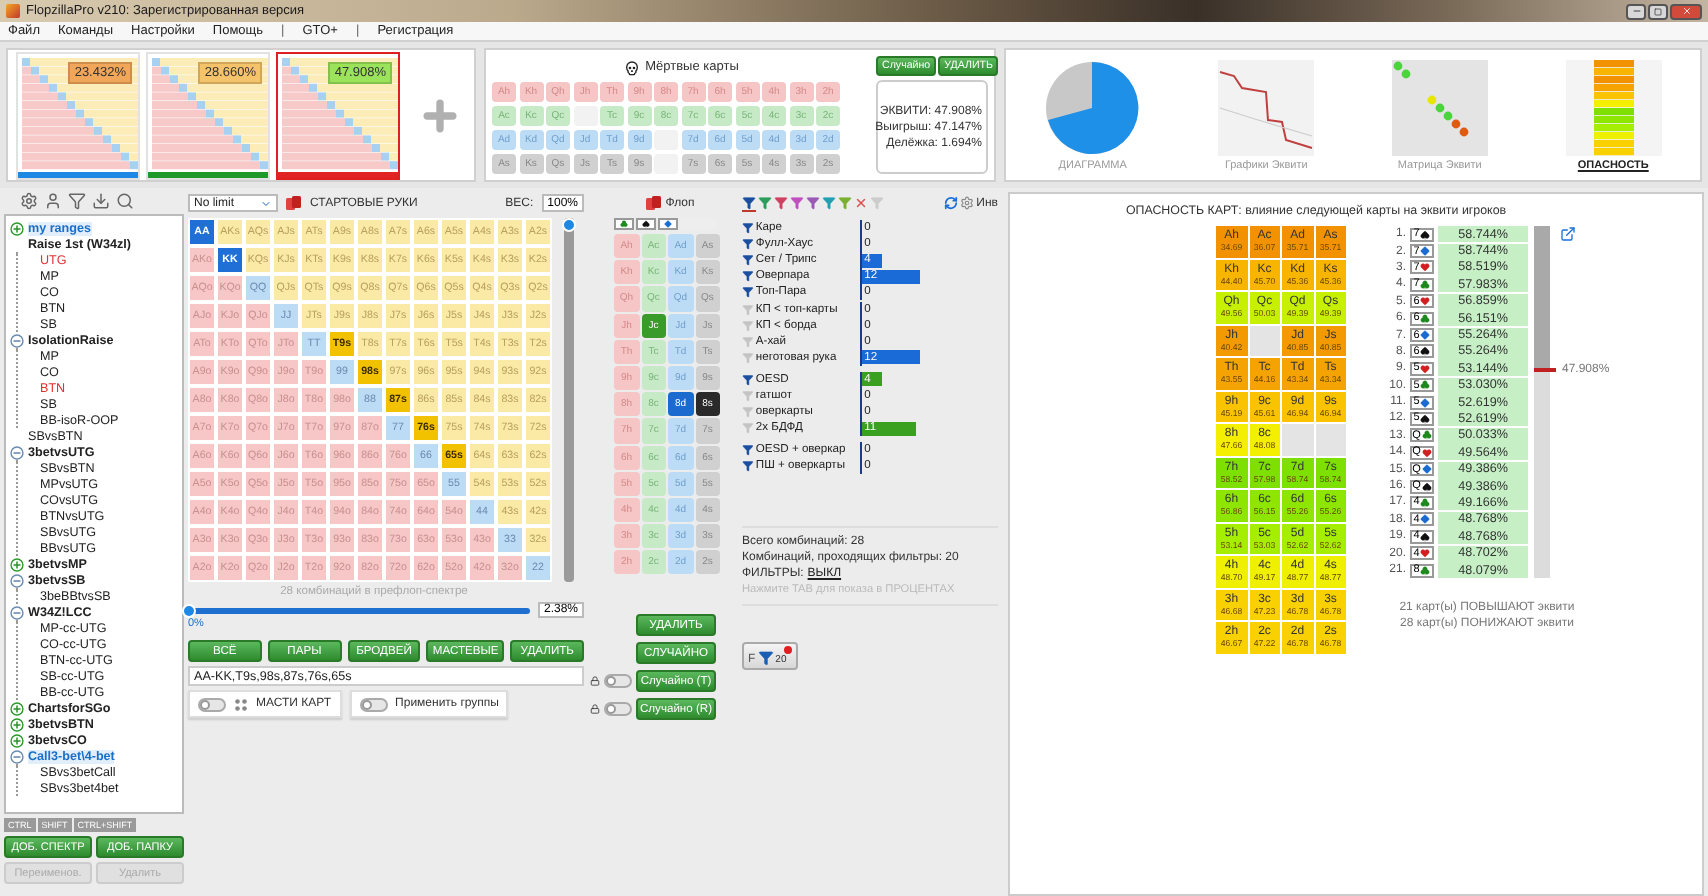 The width and height of the screenshot is (1708, 896). I want to click on weight-slider, so click(569, 400).